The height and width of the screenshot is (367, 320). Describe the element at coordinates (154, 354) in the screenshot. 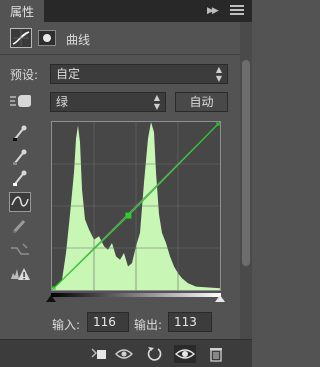

I see `reset-icon` at that location.